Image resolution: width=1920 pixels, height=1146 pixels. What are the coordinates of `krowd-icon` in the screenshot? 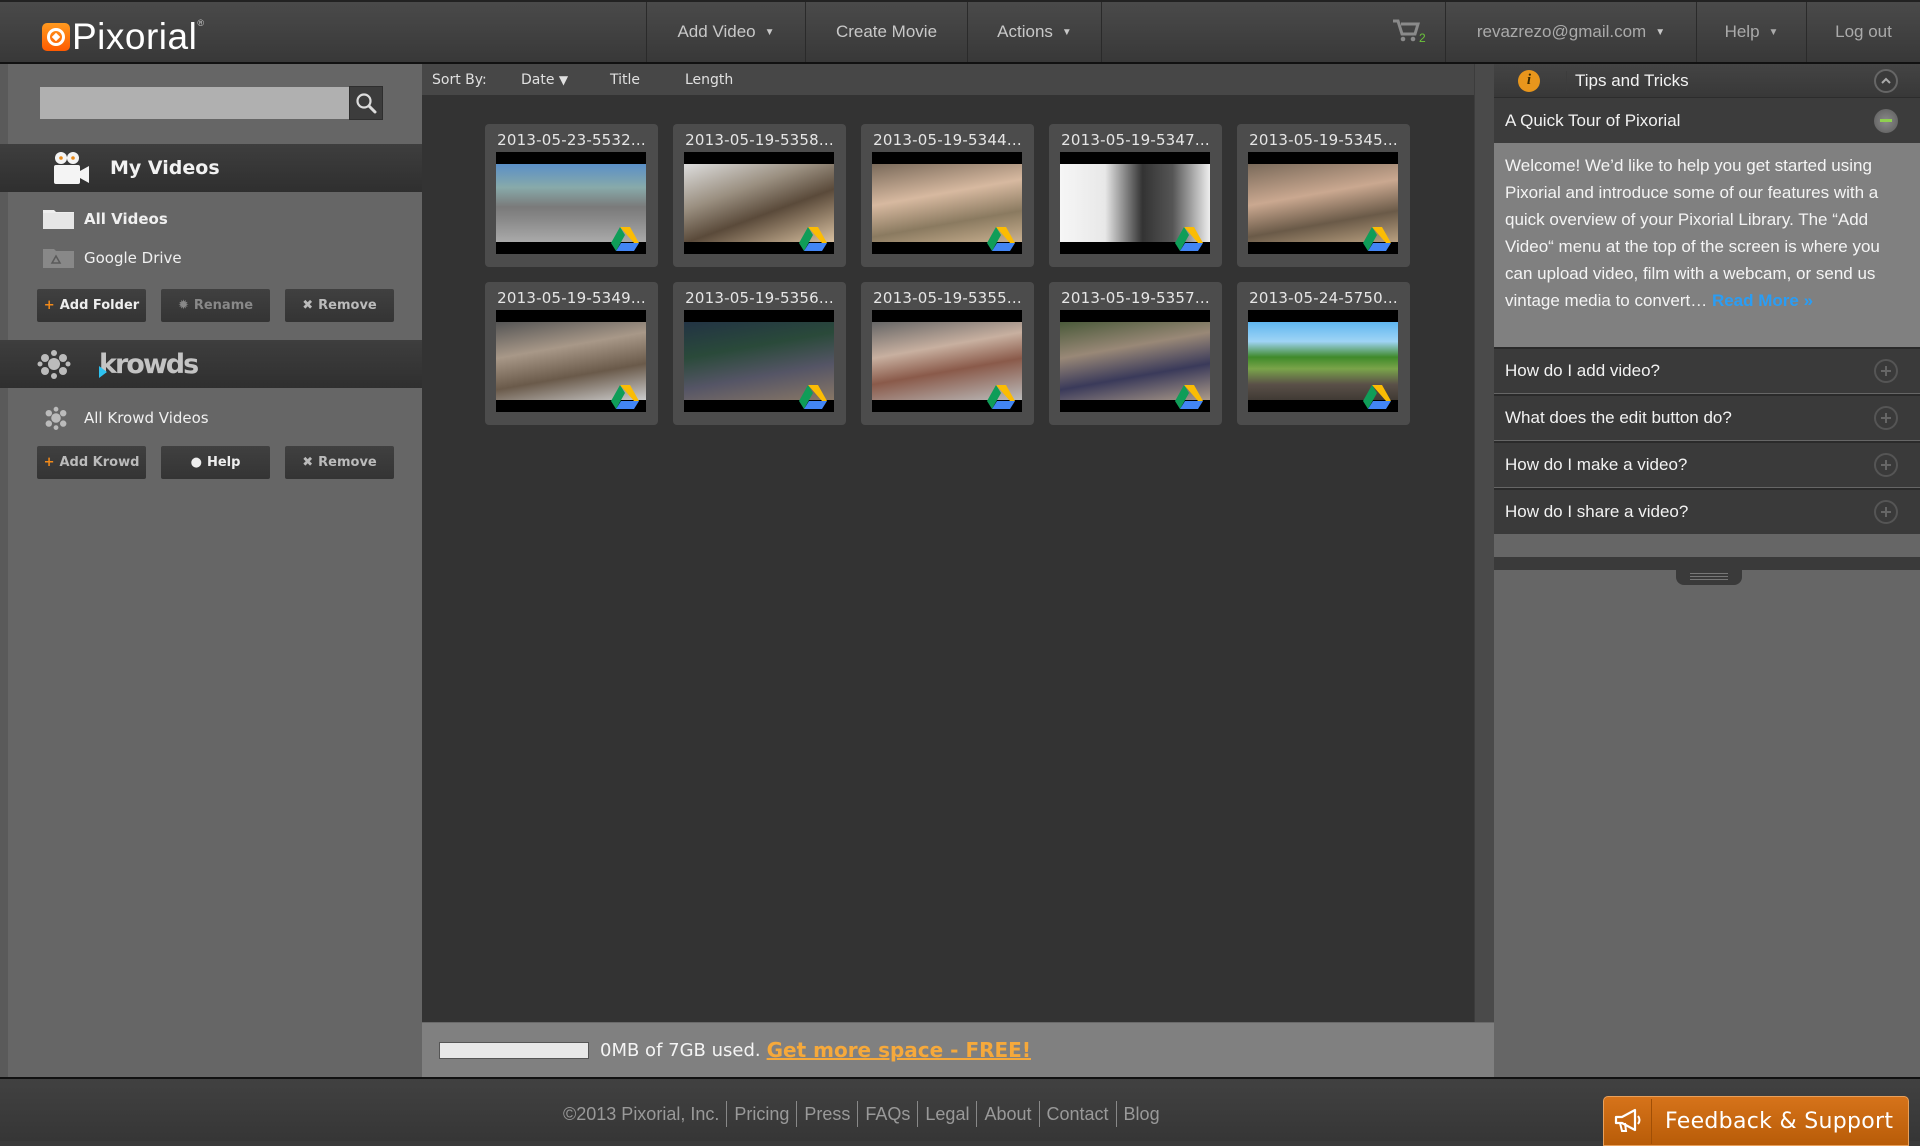 It's located at (54, 364).